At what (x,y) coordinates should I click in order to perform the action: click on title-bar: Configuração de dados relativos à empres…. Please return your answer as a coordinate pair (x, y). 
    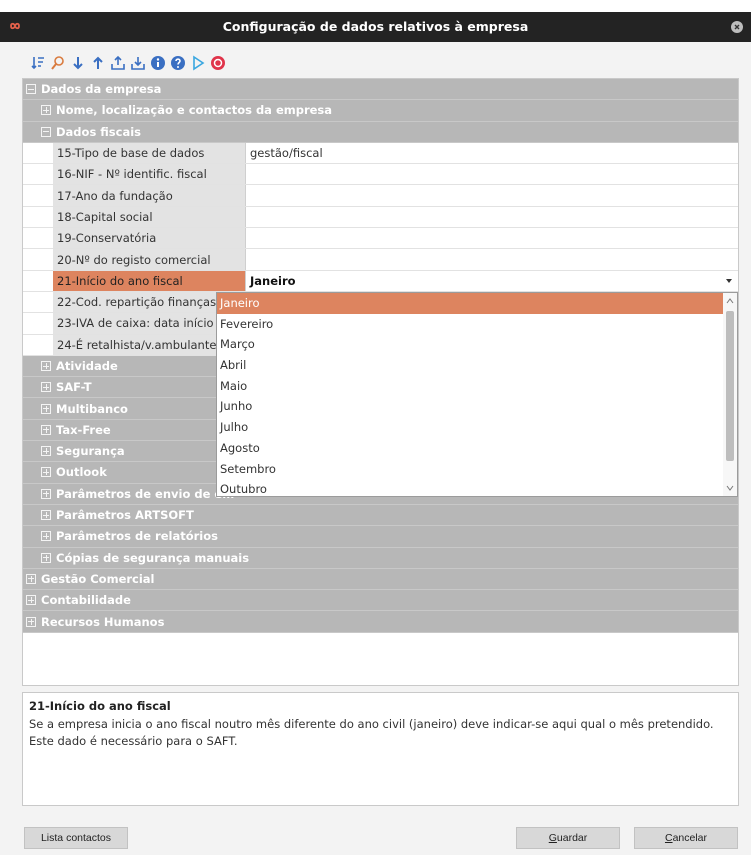
    Looking at the image, I should click on (375, 27).